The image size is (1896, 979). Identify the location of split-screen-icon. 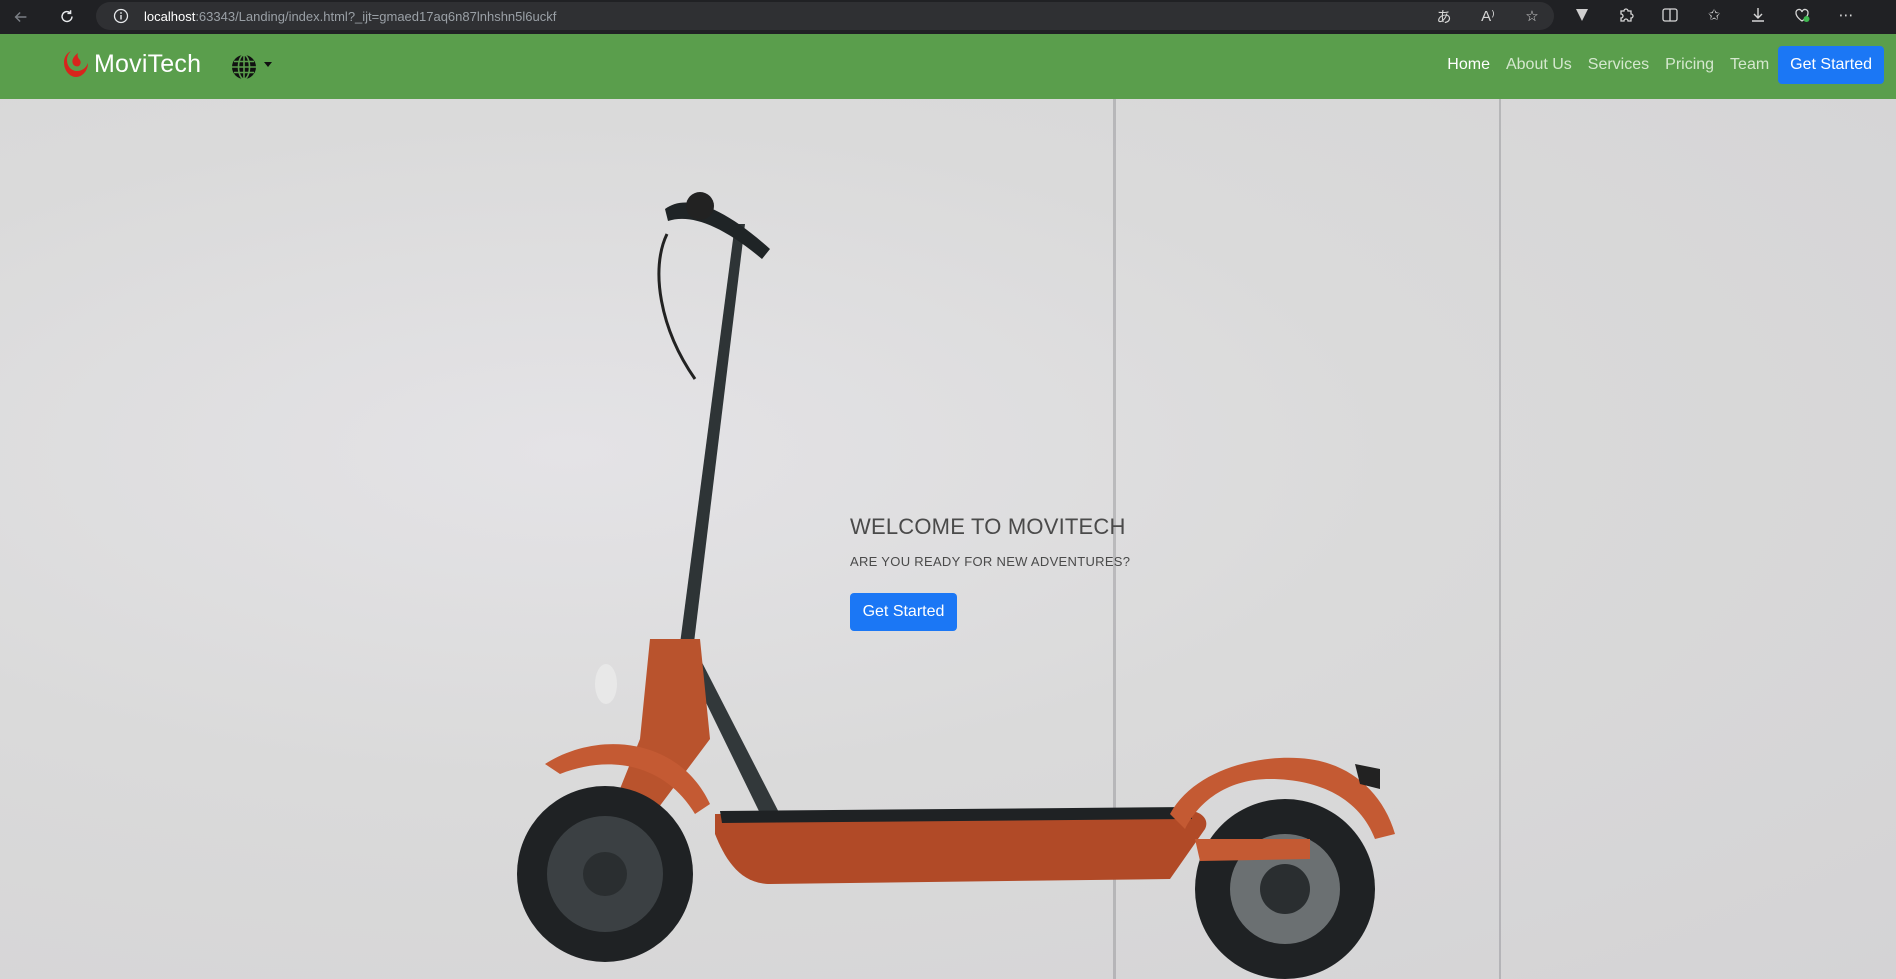
(1670, 15).